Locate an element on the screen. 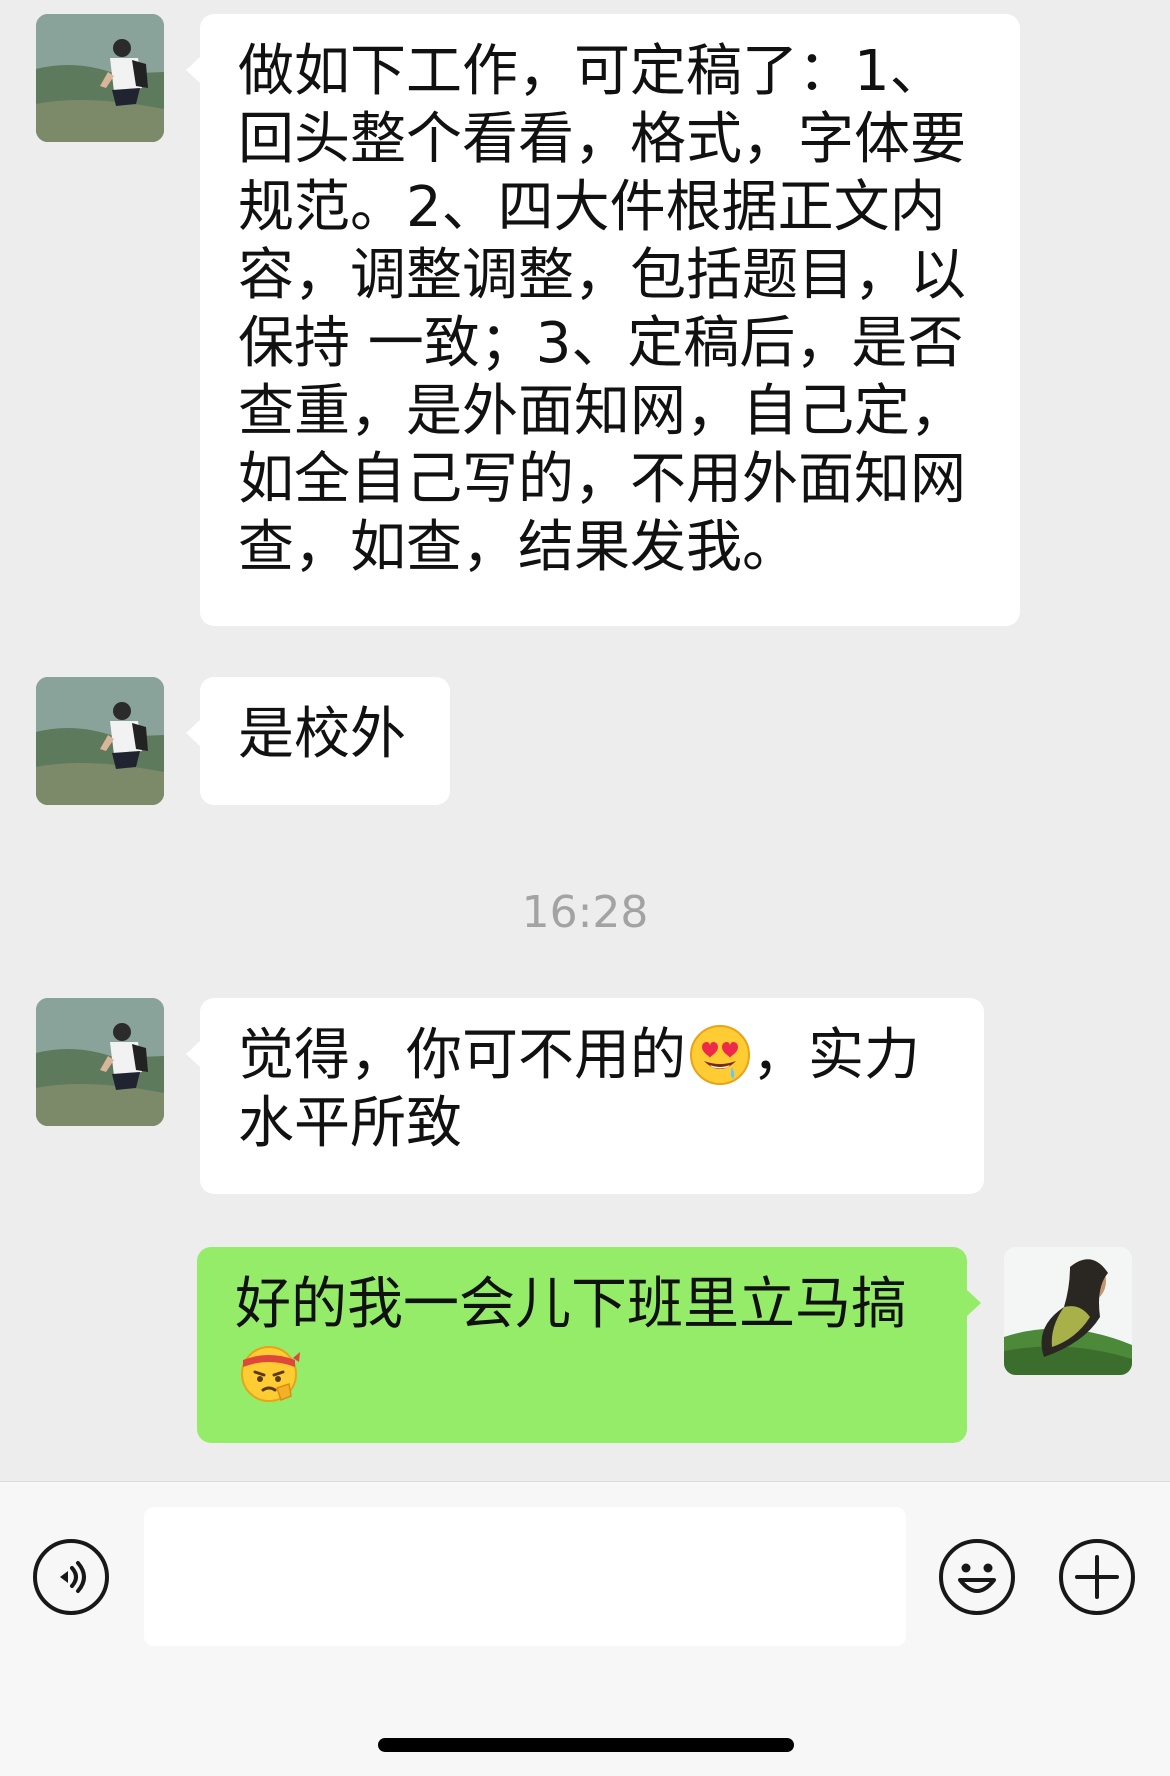  emoji-button is located at coordinates (977, 1577).